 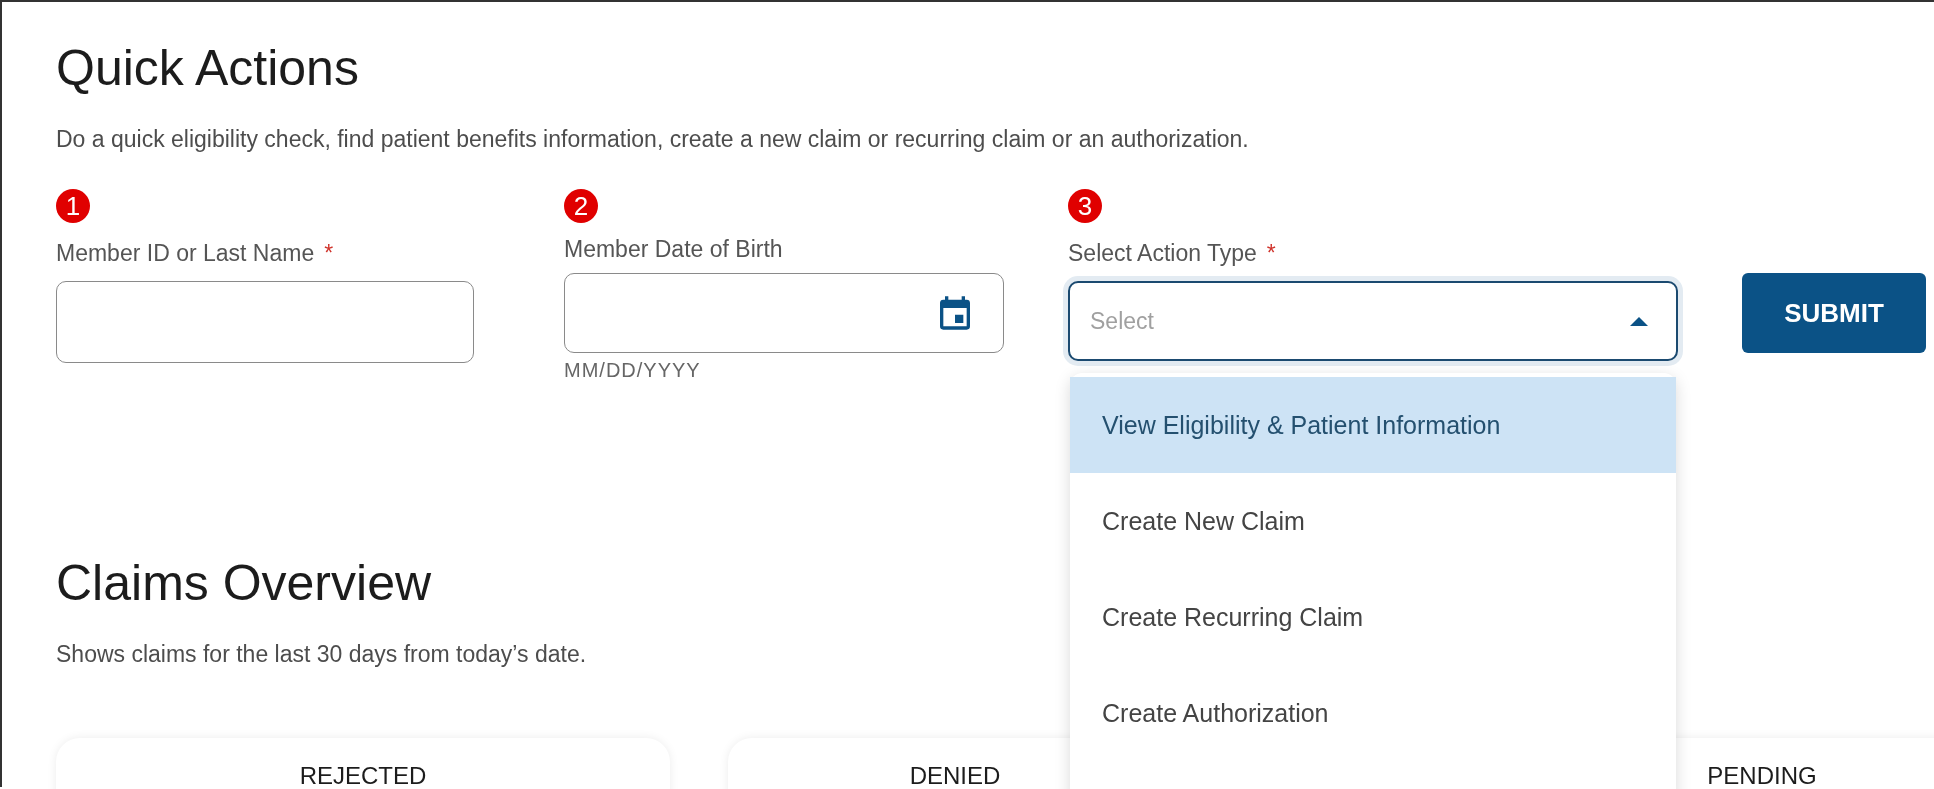 What do you see at coordinates (1373, 713) in the screenshot?
I see `dropdown-option: Create Authorization` at bounding box center [1373, 713].